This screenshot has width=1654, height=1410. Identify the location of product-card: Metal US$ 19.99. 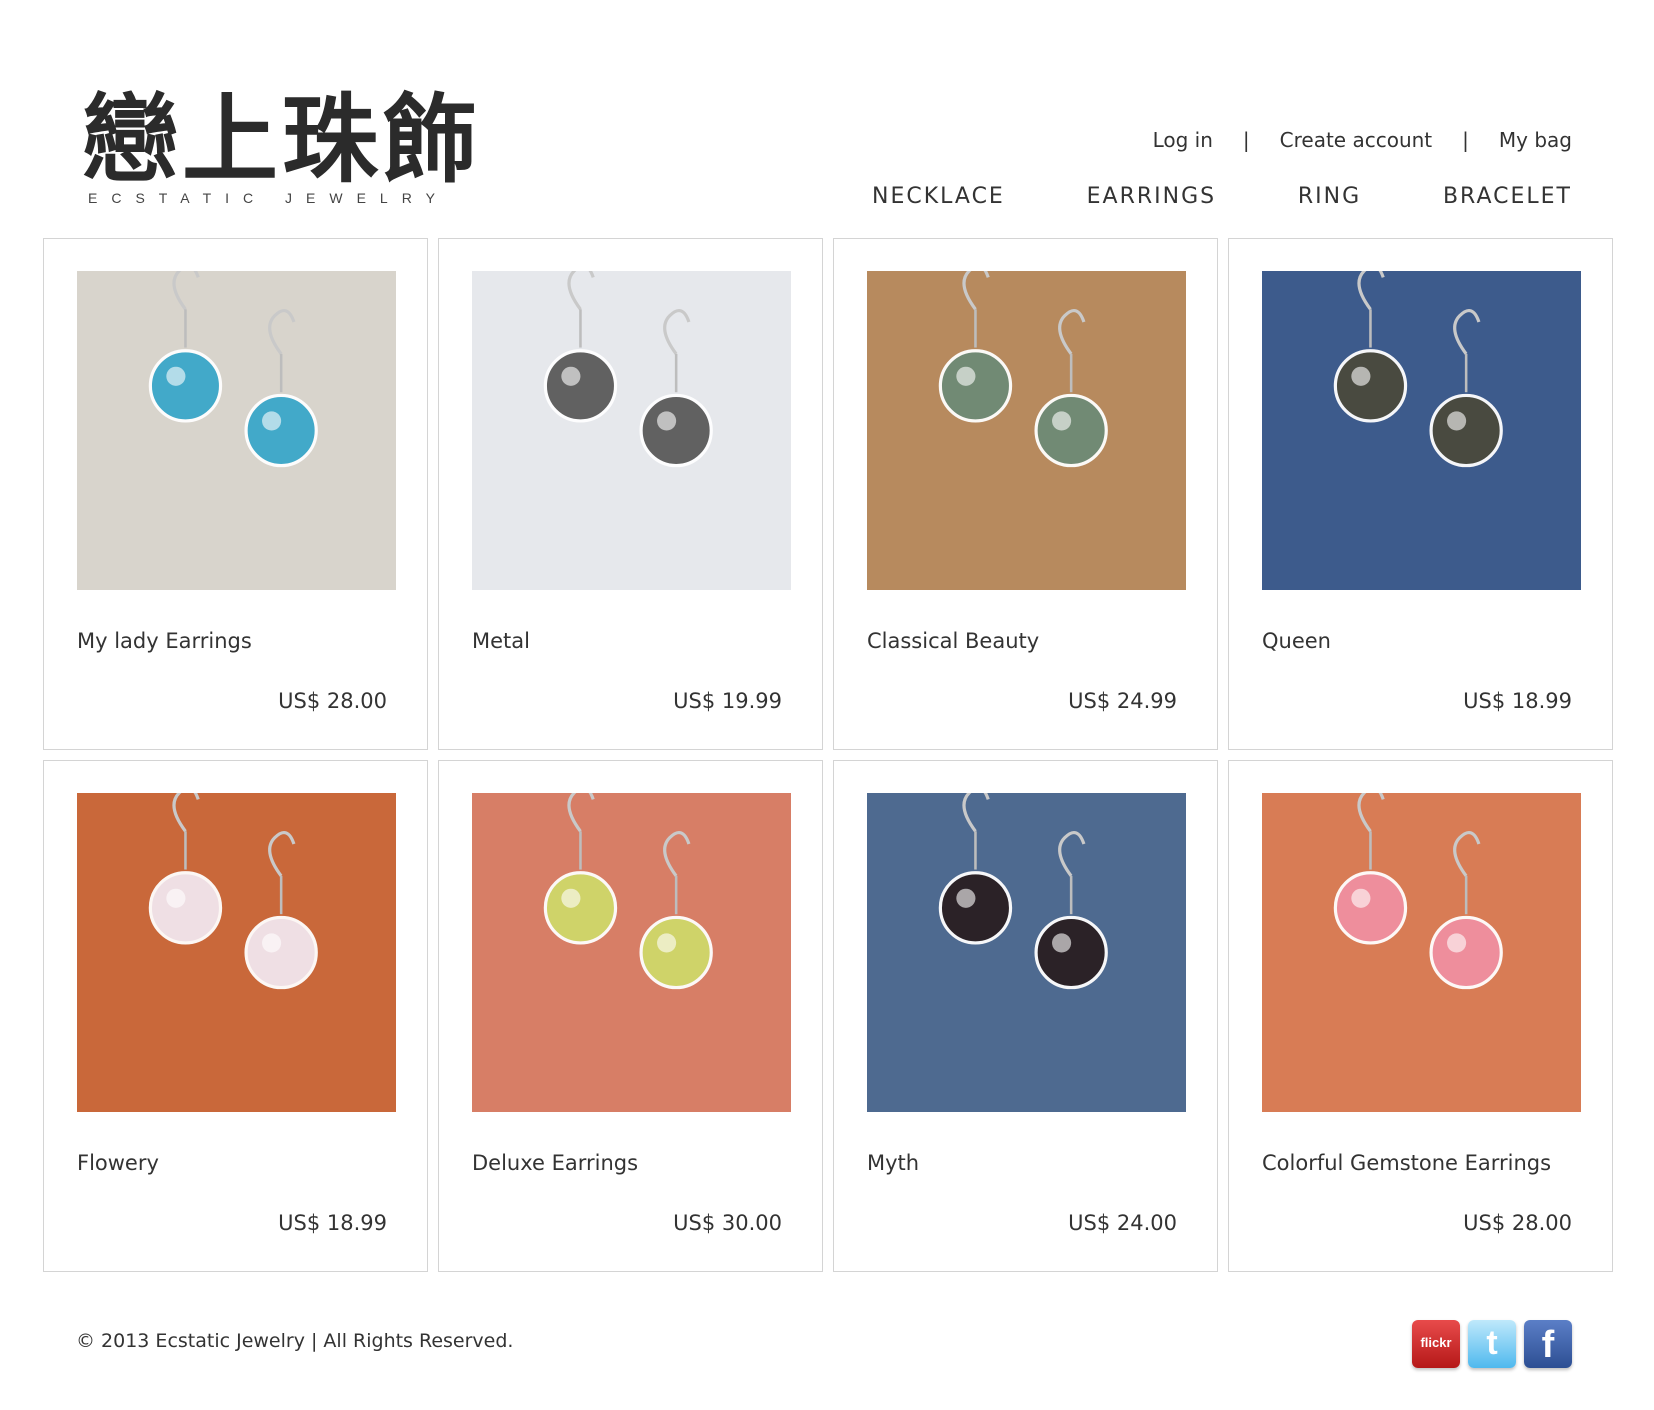
(630, 494).